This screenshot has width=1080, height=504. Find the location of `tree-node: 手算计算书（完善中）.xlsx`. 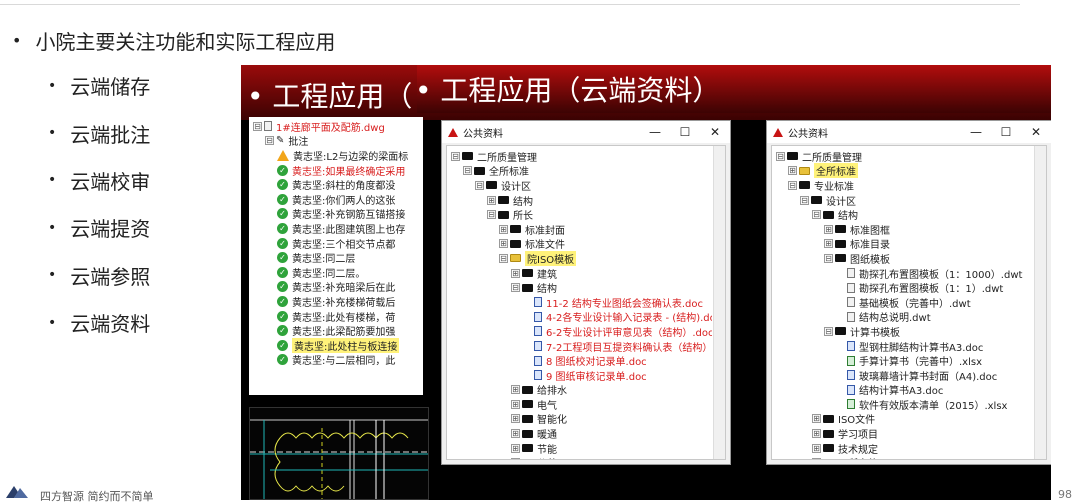

tree-node: 手算计算书（完善中）.xlsx is located at coordinates (905, 360).